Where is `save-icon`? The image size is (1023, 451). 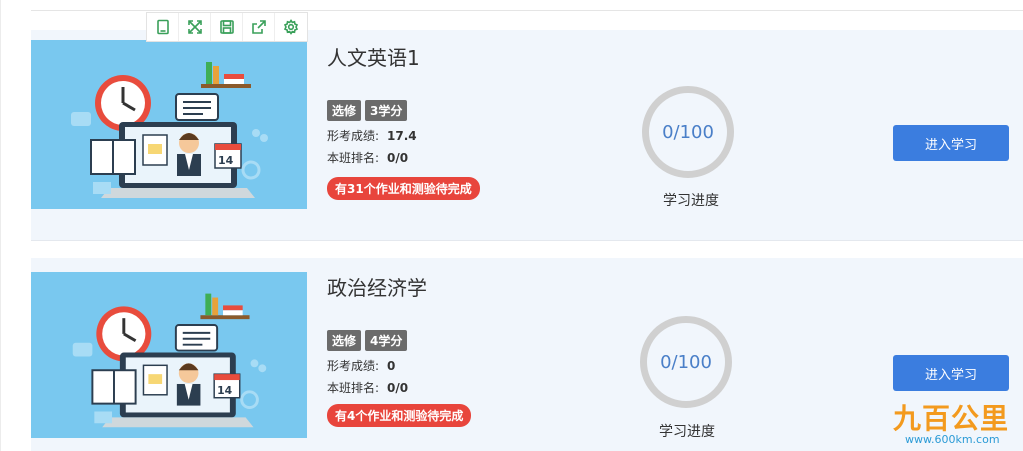
save-icon is located at coordinates (227, 27).